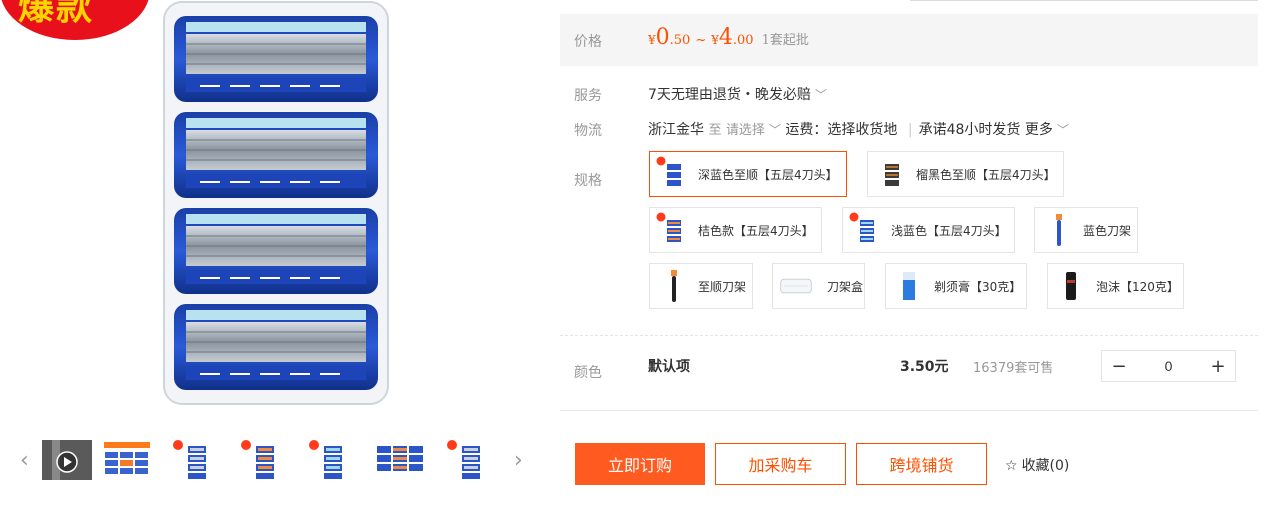 The image size is (1280, 522). I want to click on blue-cartridges-thumb, so click(195, 460).